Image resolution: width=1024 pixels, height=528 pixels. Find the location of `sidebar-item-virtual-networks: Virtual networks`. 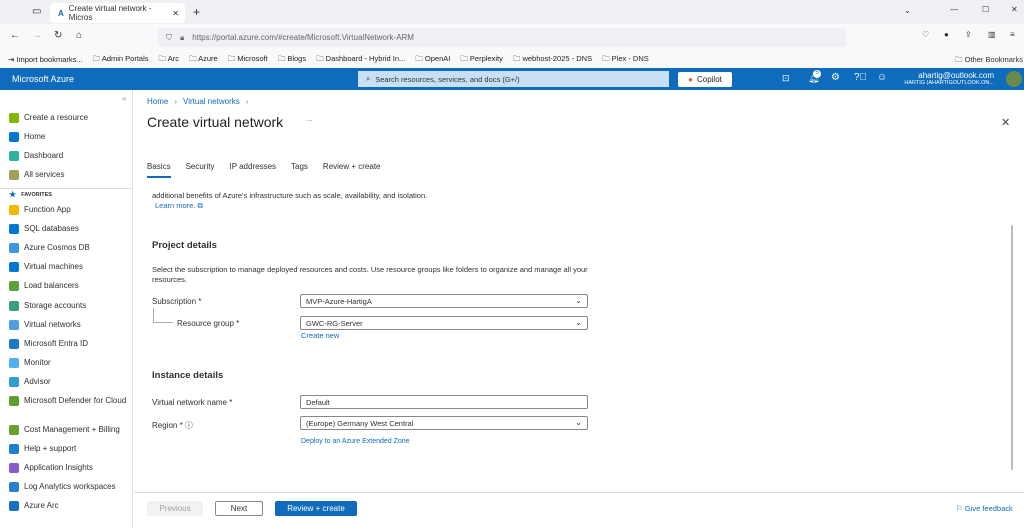

sidebar-item-virtual-networks: Virtual networks is located at coordinates (70, 324).